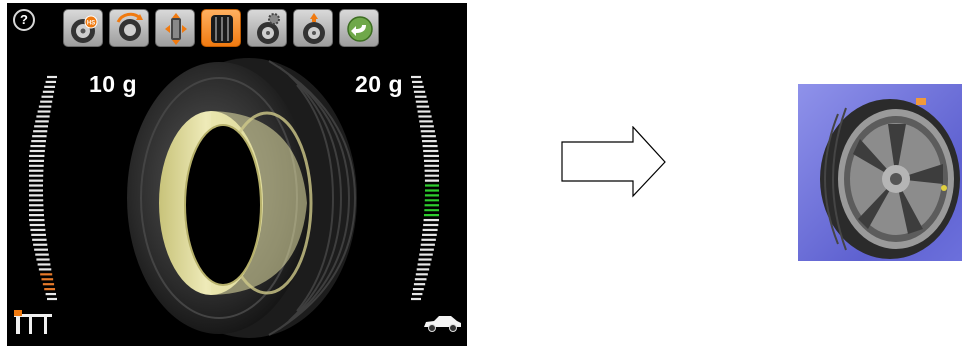  I want to click on help-button: ?, so click(24, 20).